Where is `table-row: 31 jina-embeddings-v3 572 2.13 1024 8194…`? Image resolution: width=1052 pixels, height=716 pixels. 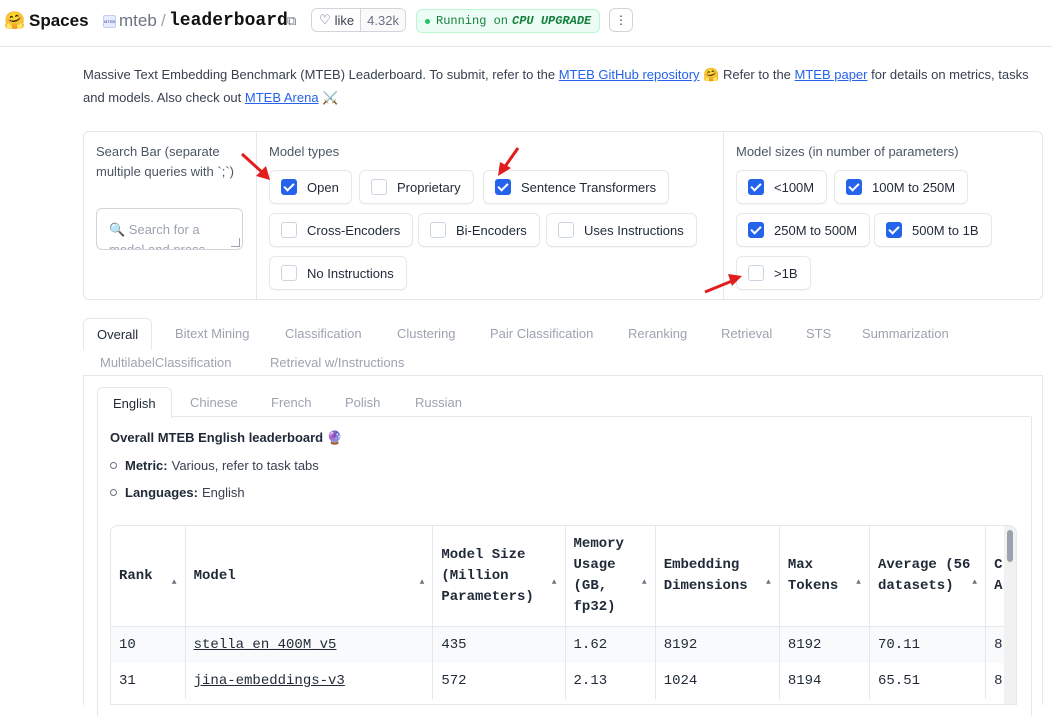 table-row: 31 jina-embeddings-v3 572 2.13 1024 8194… is located at coordinates (563, 681).